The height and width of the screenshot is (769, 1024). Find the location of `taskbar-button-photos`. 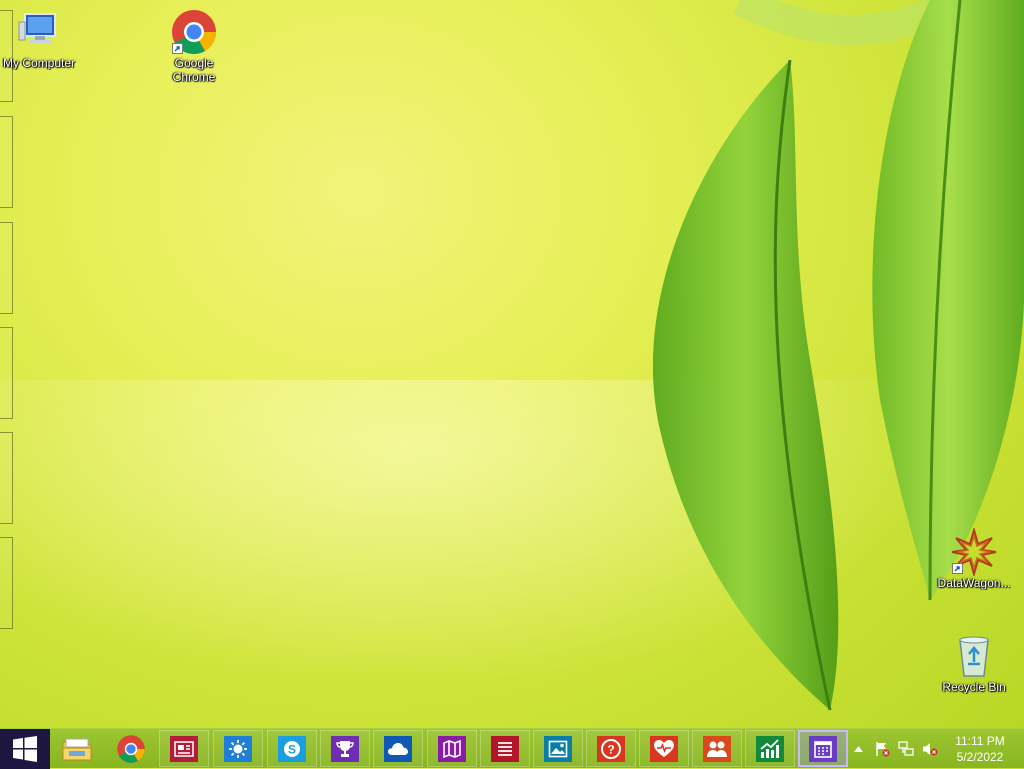

taskbar-button-photos is located at coordinates (558, 748).